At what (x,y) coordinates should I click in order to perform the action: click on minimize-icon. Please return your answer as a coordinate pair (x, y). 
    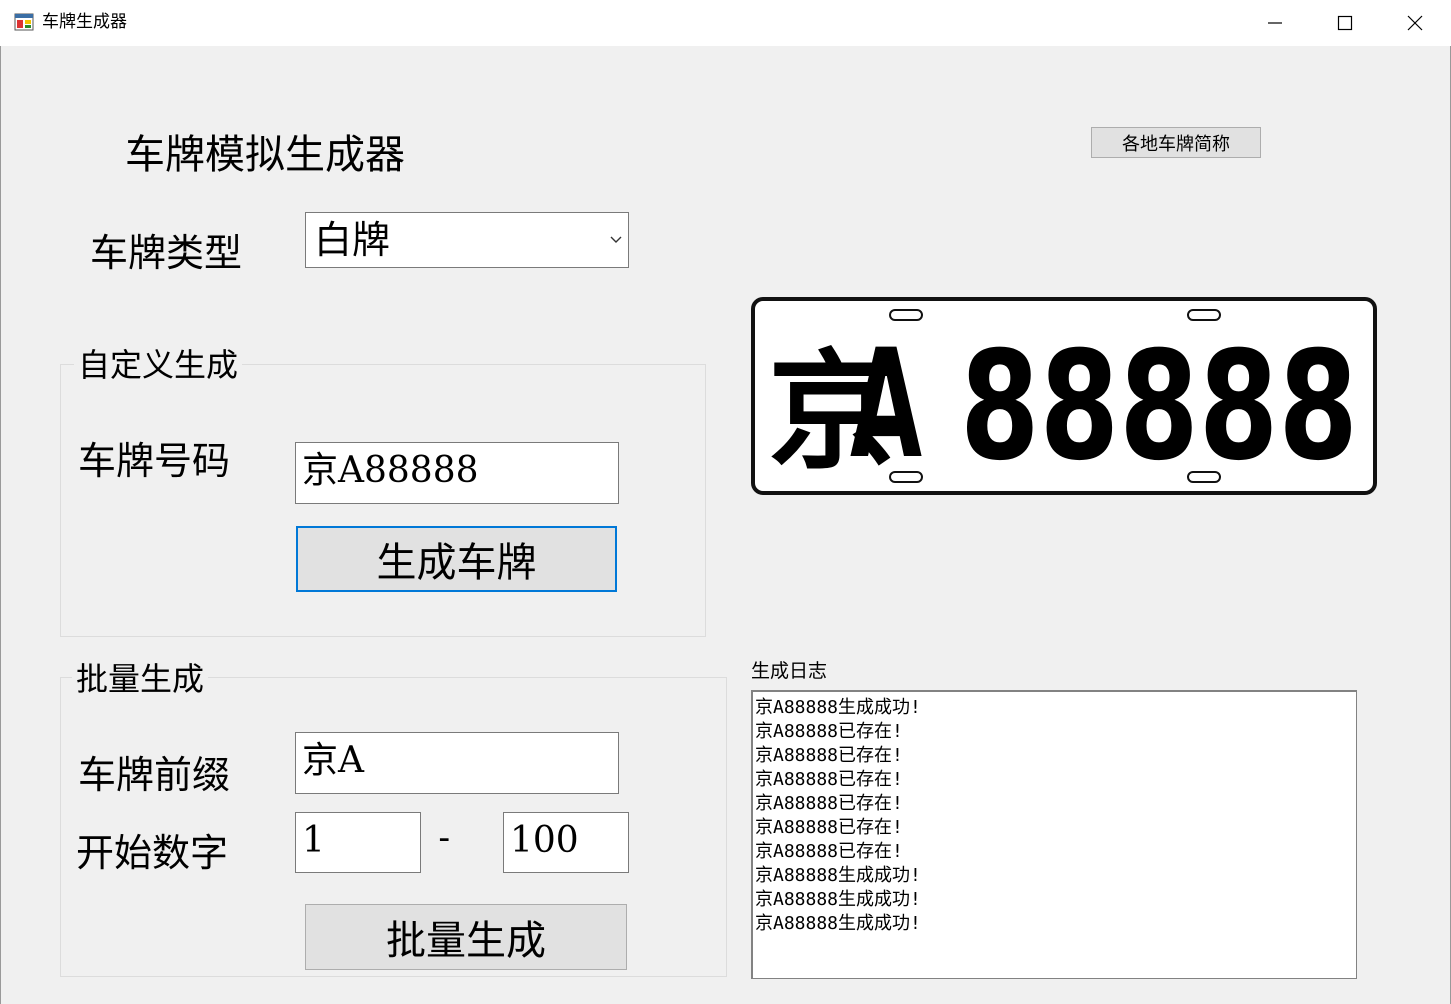
    Looking at the image, I should click on (1275, 23).